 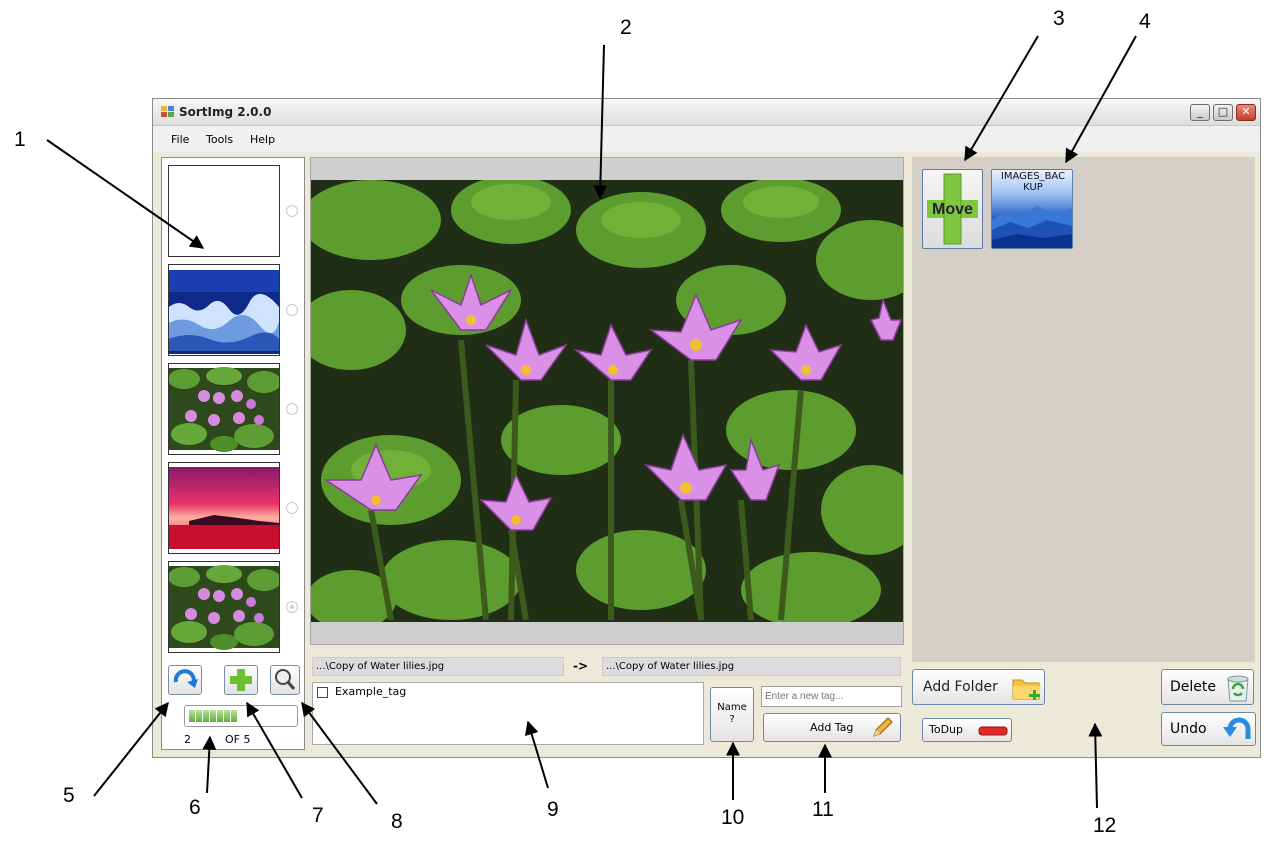 I want to click on maximize-icon: □, so click(x=1223, y=111).